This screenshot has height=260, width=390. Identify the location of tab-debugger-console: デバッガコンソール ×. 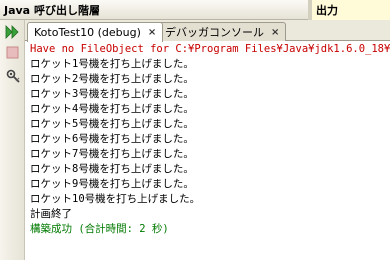
(222, 31).